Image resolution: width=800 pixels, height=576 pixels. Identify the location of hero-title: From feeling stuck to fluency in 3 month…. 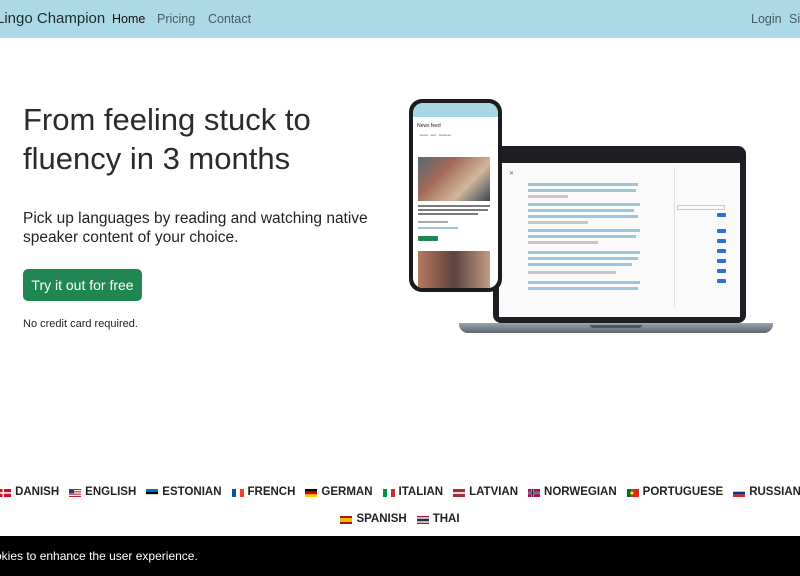
(203, 139).